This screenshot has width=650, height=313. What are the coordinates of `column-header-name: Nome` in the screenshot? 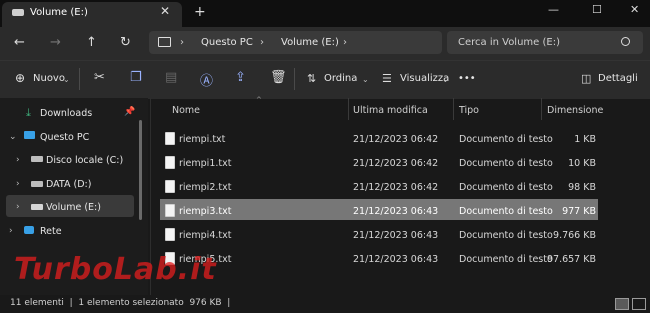 It's located at (186, 110).